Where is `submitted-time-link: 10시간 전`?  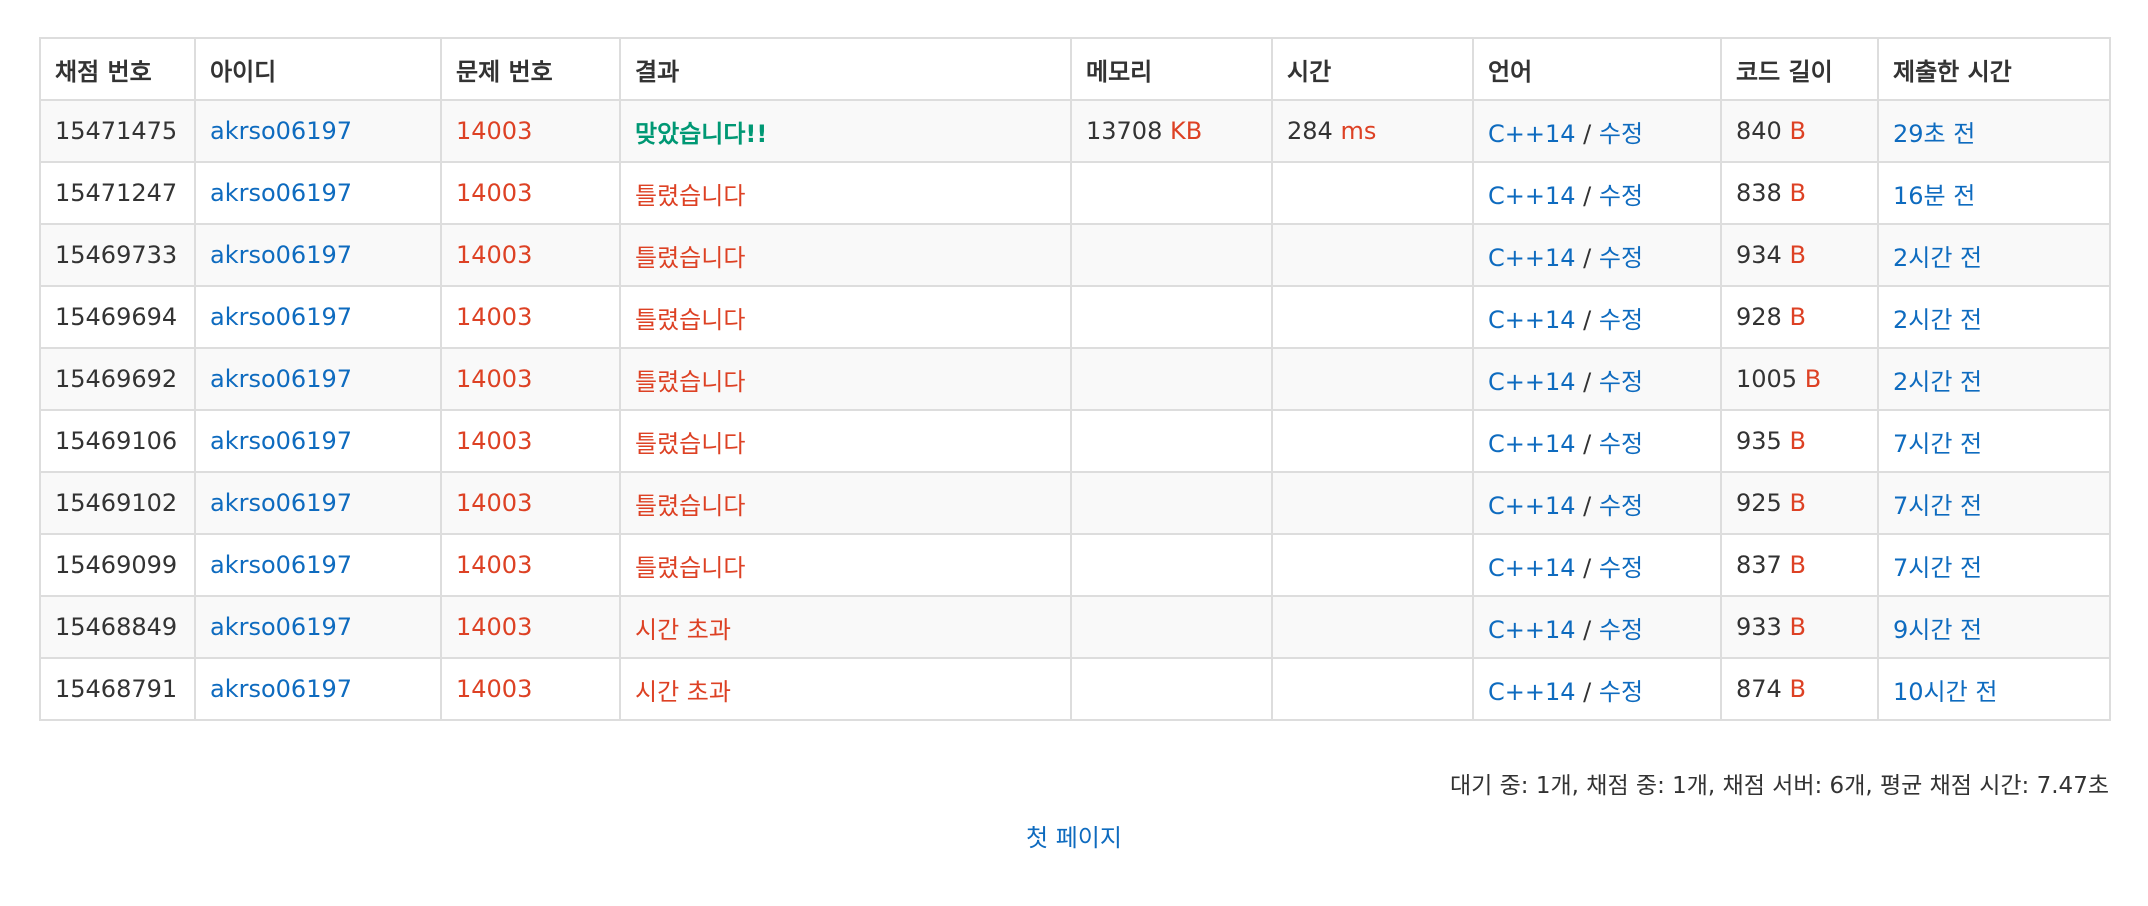
submitted-time-link: 10시간 전 is located at coordinates (1945, 692).